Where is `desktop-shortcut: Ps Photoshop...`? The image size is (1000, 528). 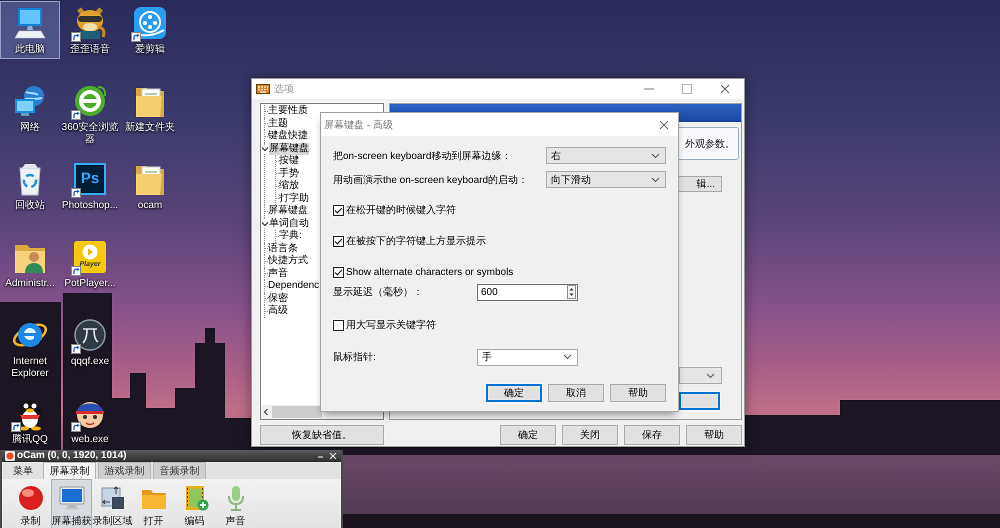
desktop-shortcut: Ps Photoshop... is located at coordinates (90, 186).